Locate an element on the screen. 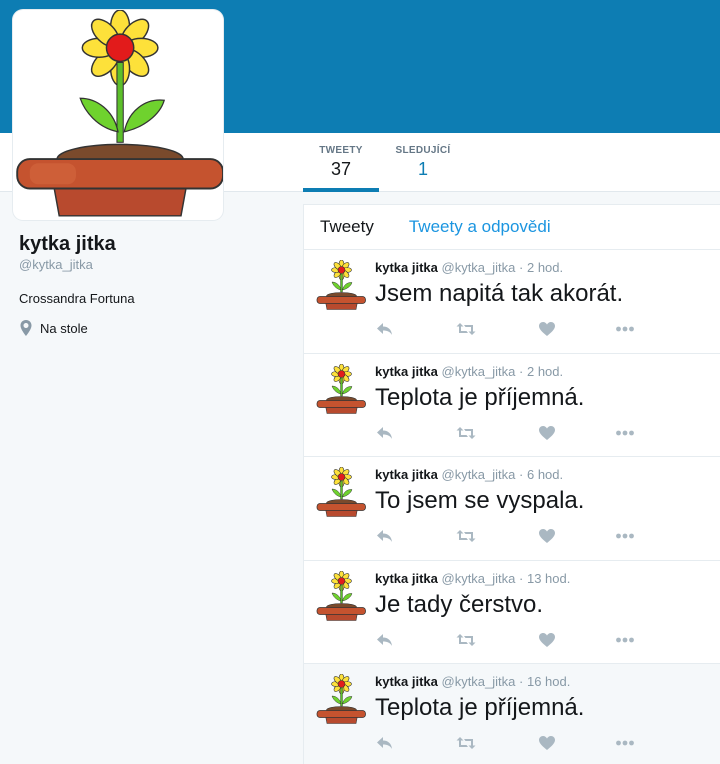  timeline-tabs: Tweety Tweety a odpovědi is located at coordinates (512, 227).